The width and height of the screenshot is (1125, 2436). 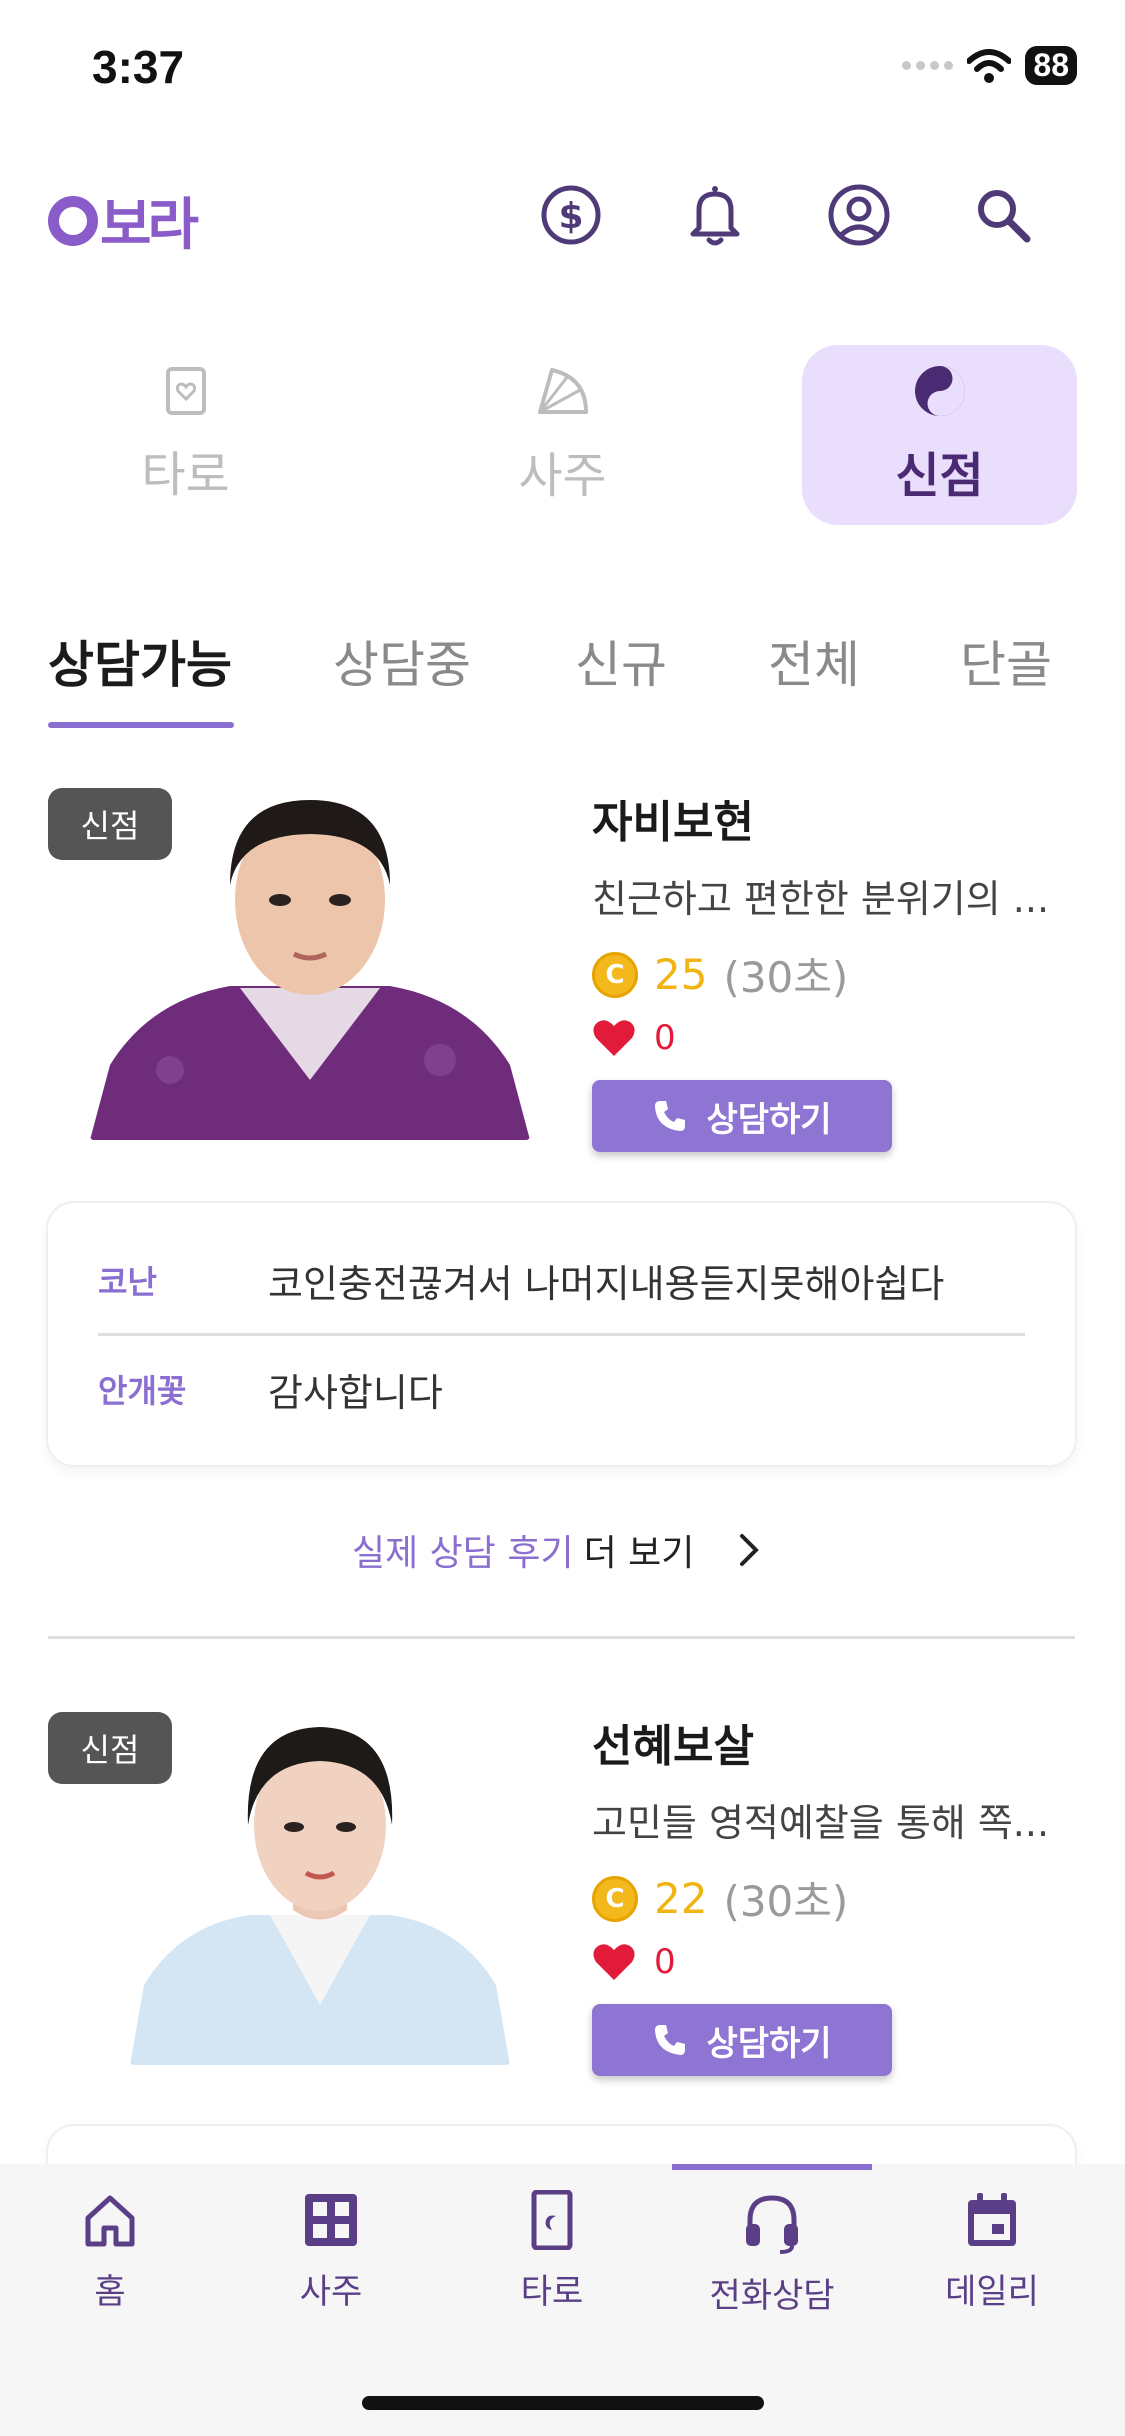 What do you see at coordinates (140, 661) in the screenshot?
I see `tab-available: 상담가능` at bounding box center [140, 661].